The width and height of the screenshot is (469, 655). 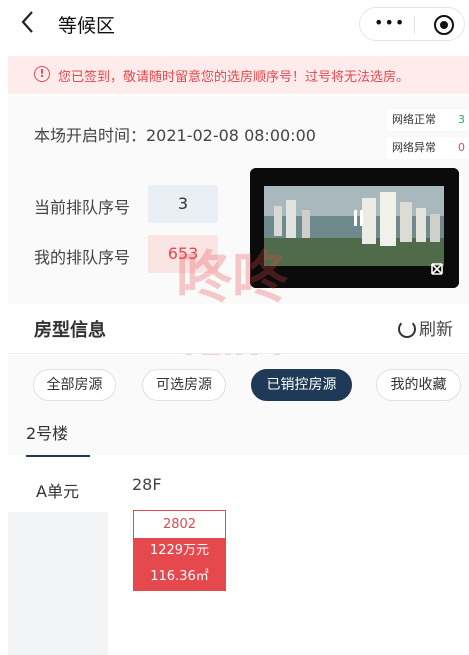 What do you see at coordinates (414, 119) in the screenshot?
I see `network-ok-label: 网络正常` at bounding box center [414, 119].